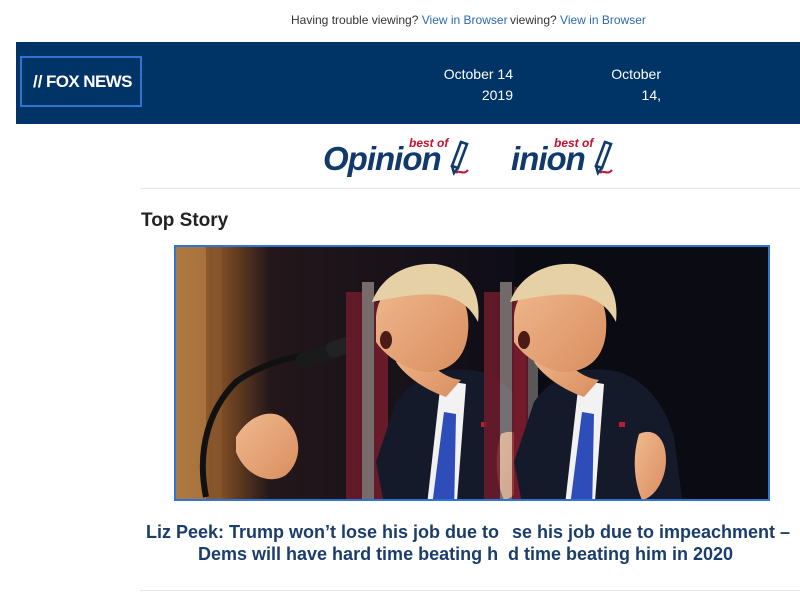  Describe the element at coordinates (603, 158) in the screenshot. I see `pen-icon-duplicate` at that location.